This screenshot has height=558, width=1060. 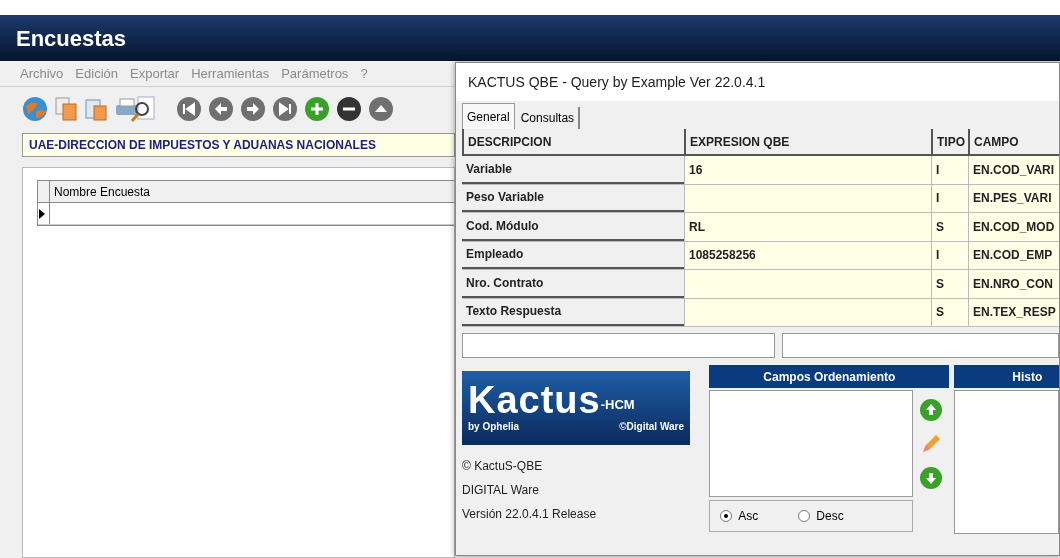 I want to click on last-record-icon, so click(x=285, y=109).